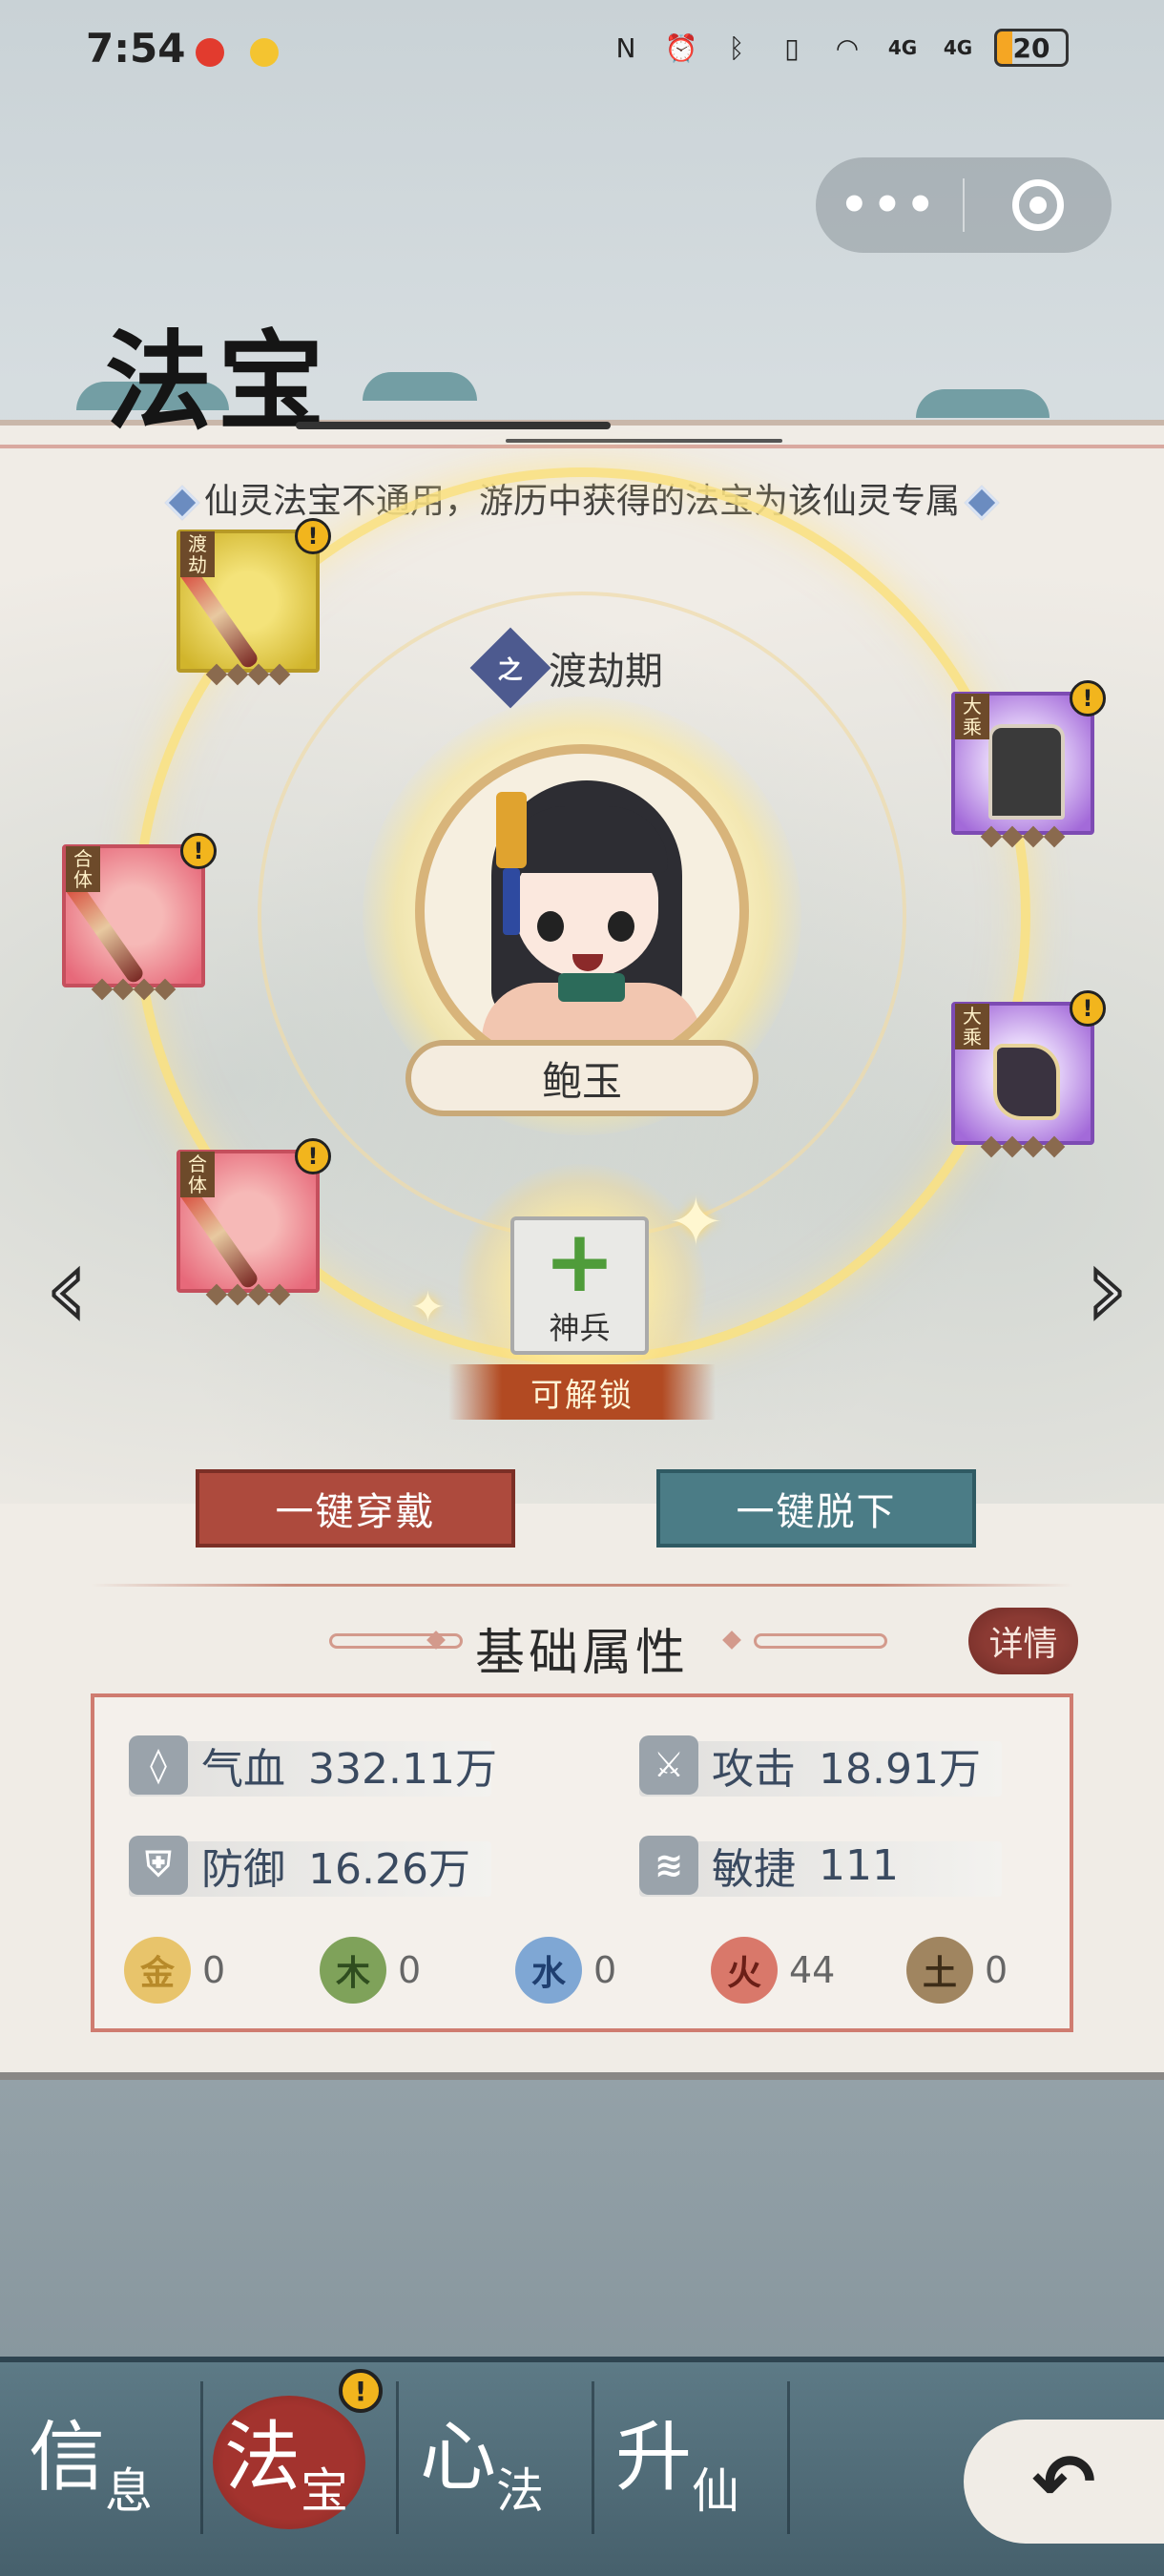 The height and width of the screenshot is (2576, 1164). What do you see at coordinates (668, 1865) in the screenshot?
I see `agility-icon: ≋` at bounding box center [668, 1865].